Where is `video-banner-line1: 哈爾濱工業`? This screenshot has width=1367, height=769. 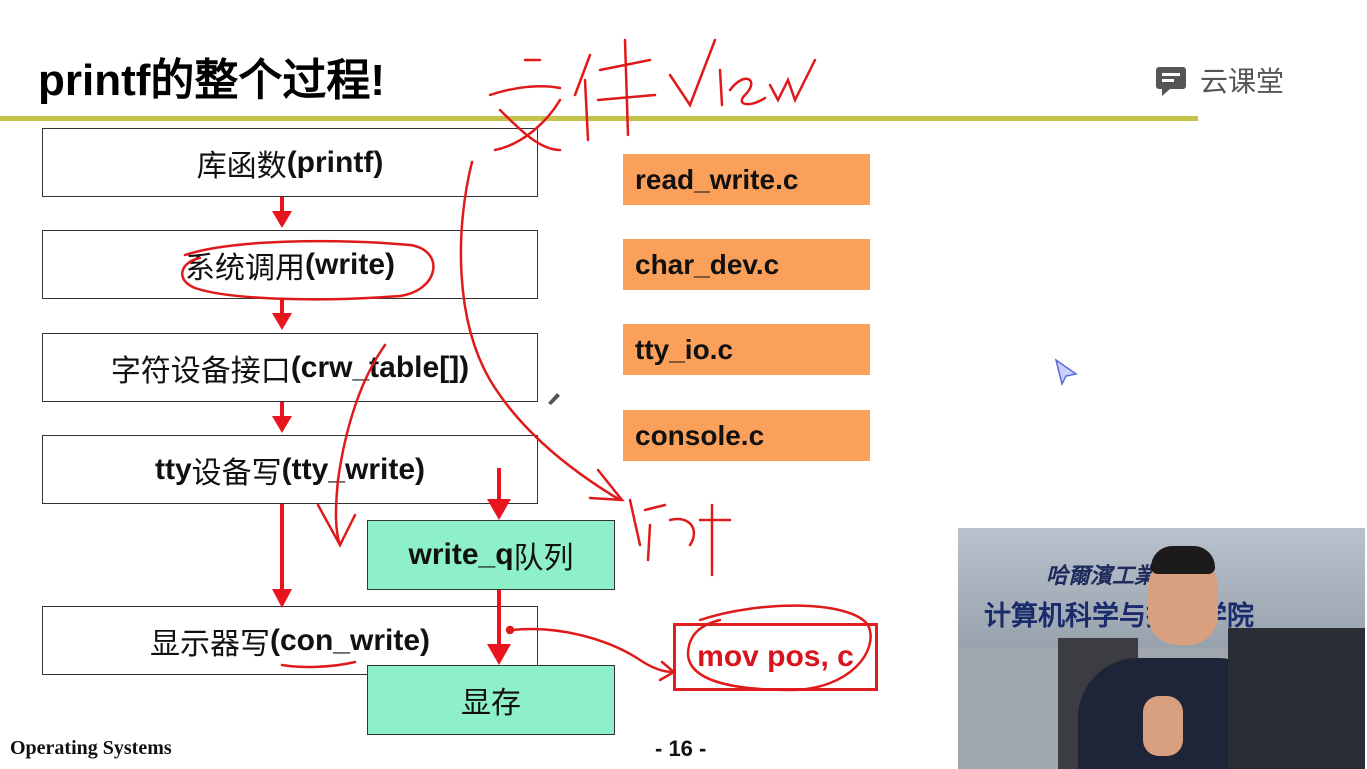
video-banner-line1: 哈爾濱工業 is located at coordinates (1101, 576).